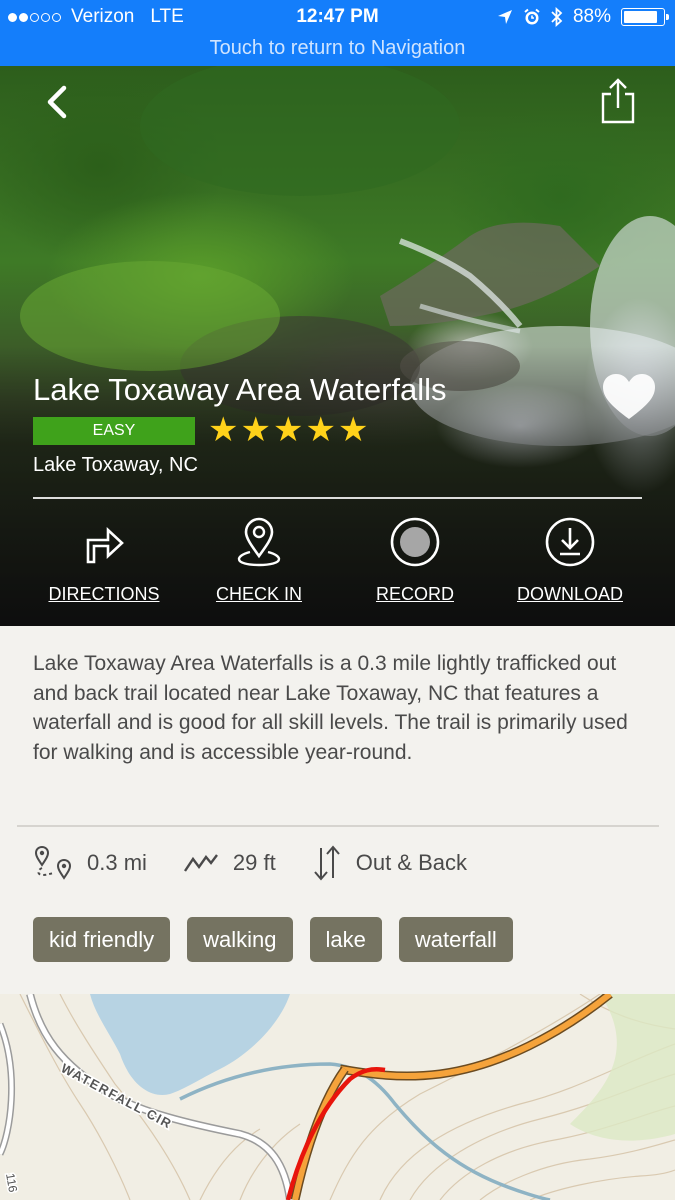 Image resolution: width=675 pixels, height=1200 pixels. I want to click on action-bar: DIRECTIONS CHECK IN RECORD DOWNLOAD, so click(337, 566).